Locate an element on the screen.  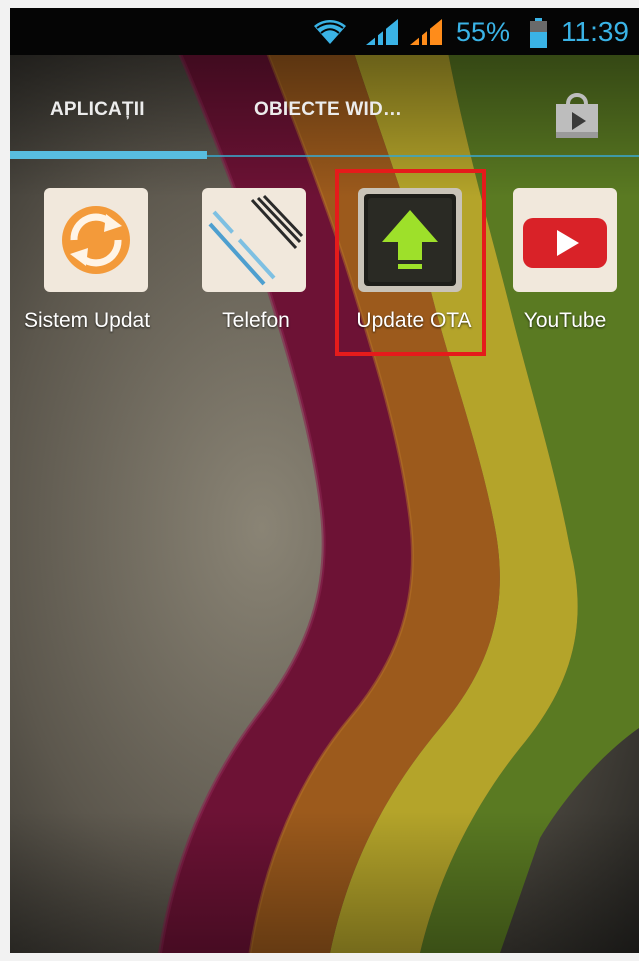
app-label: Sistem Updat is located at coordinates (87, 320).